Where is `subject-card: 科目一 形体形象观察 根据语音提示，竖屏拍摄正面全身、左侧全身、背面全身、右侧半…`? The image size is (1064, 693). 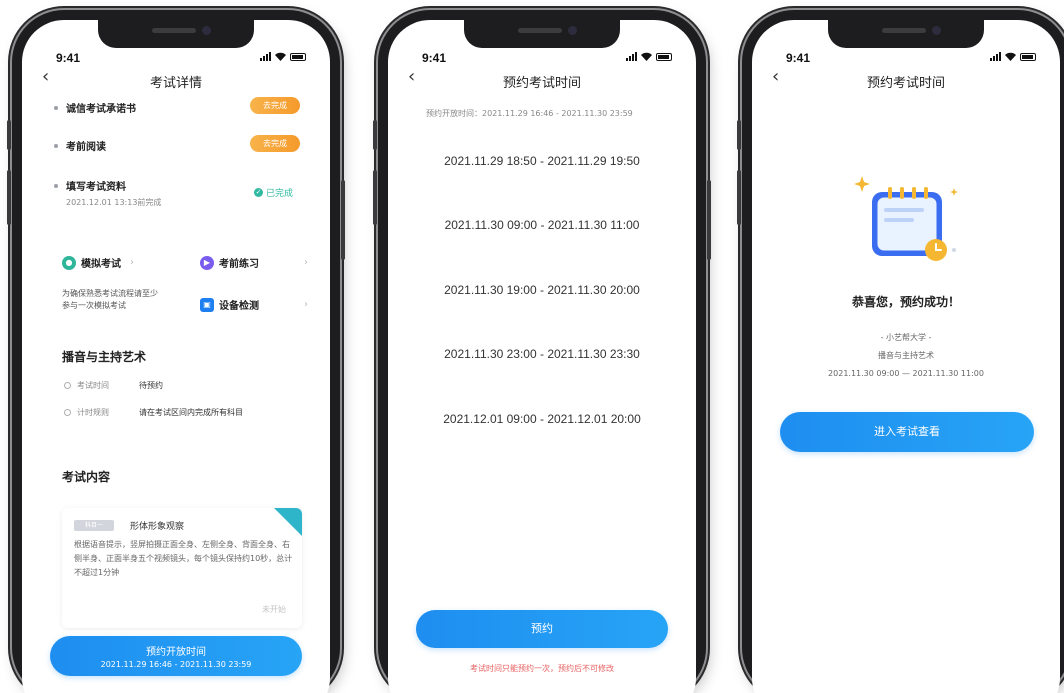 subject-card: 科目一 形体形象观察 根据语音提示，竖屏拍摄正面全身、左侧全身、背面全身、右侧半… is located at coordinates (182, 568).